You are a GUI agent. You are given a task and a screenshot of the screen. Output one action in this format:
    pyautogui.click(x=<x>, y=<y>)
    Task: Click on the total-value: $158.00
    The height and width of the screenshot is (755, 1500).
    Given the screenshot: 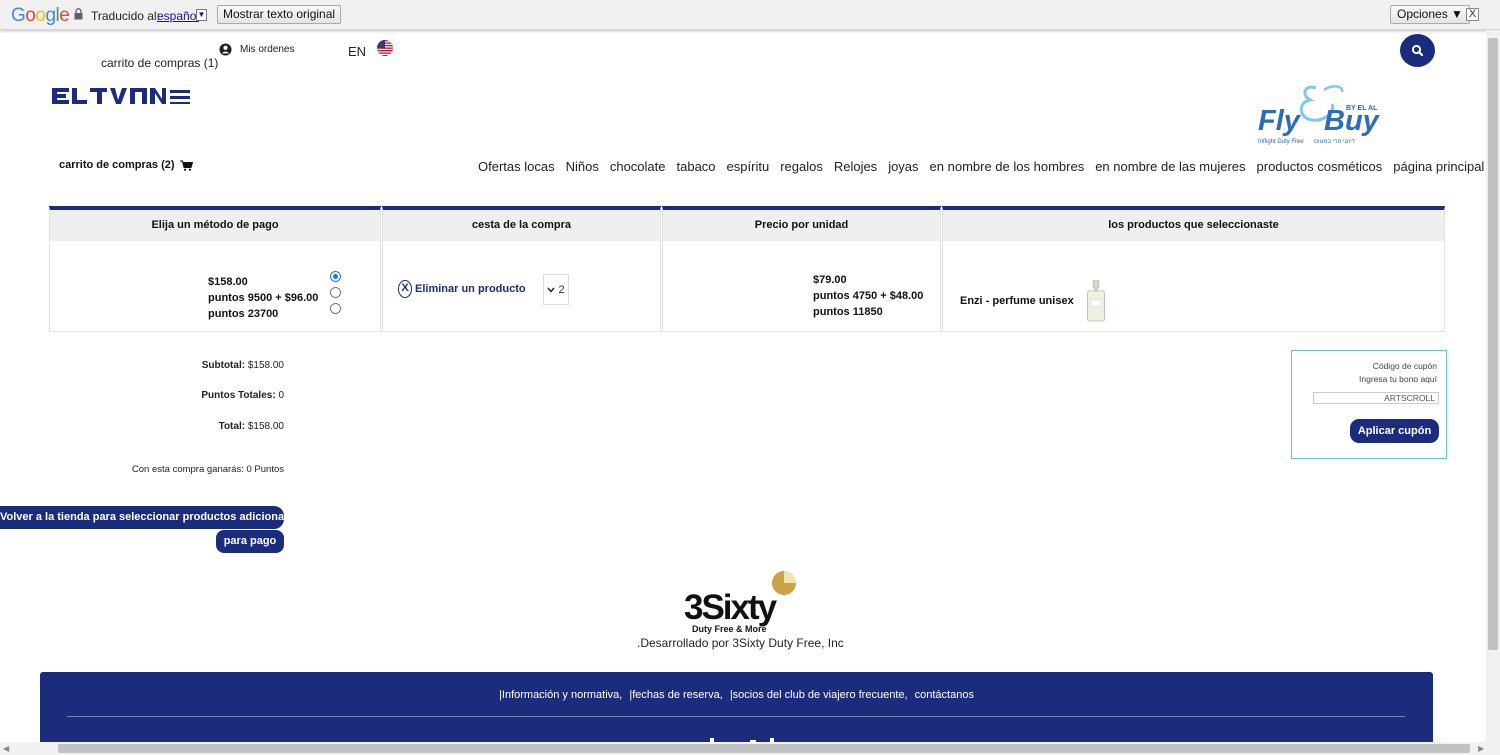 What is the action you would take?
    pyautogui.click(x=265, y=426)
    